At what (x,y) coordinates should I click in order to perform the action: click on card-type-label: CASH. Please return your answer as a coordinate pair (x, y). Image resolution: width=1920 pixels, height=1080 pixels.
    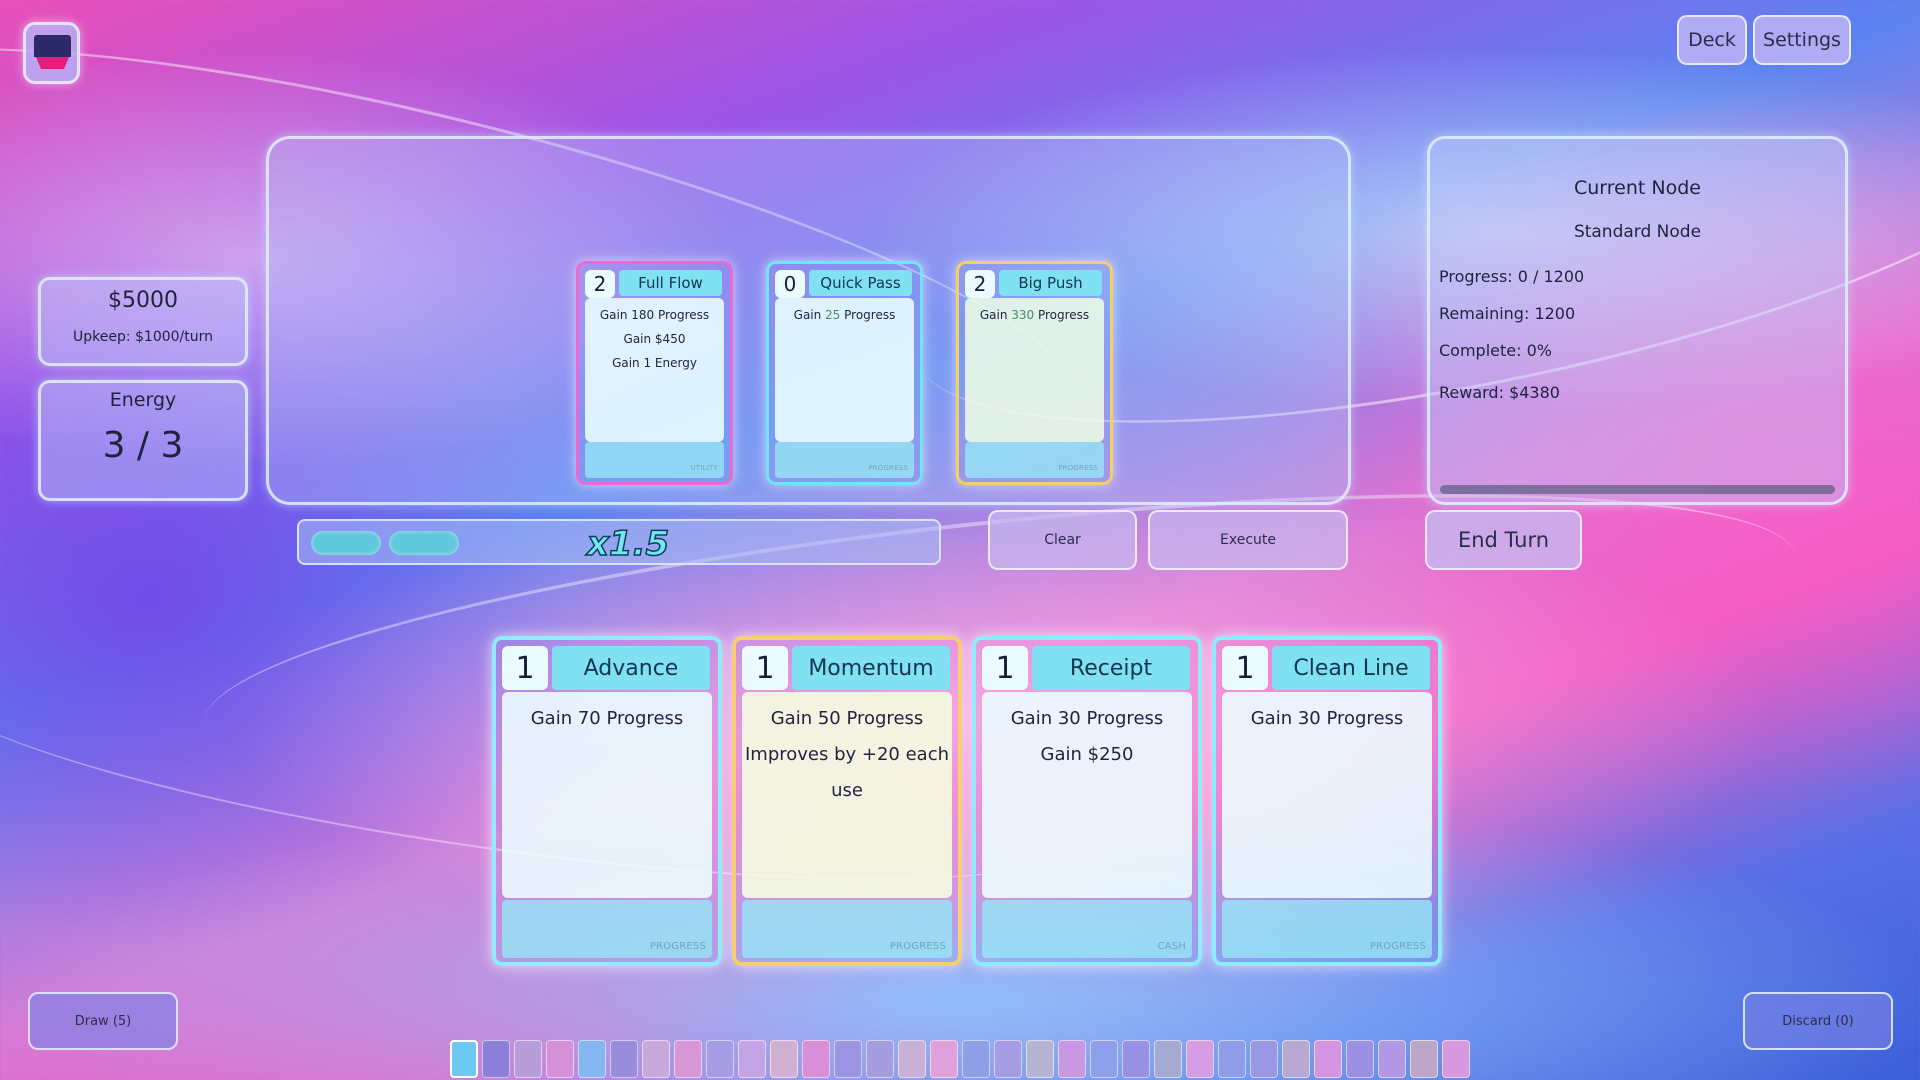
    Looking at the image, I should click on (1171, 946).